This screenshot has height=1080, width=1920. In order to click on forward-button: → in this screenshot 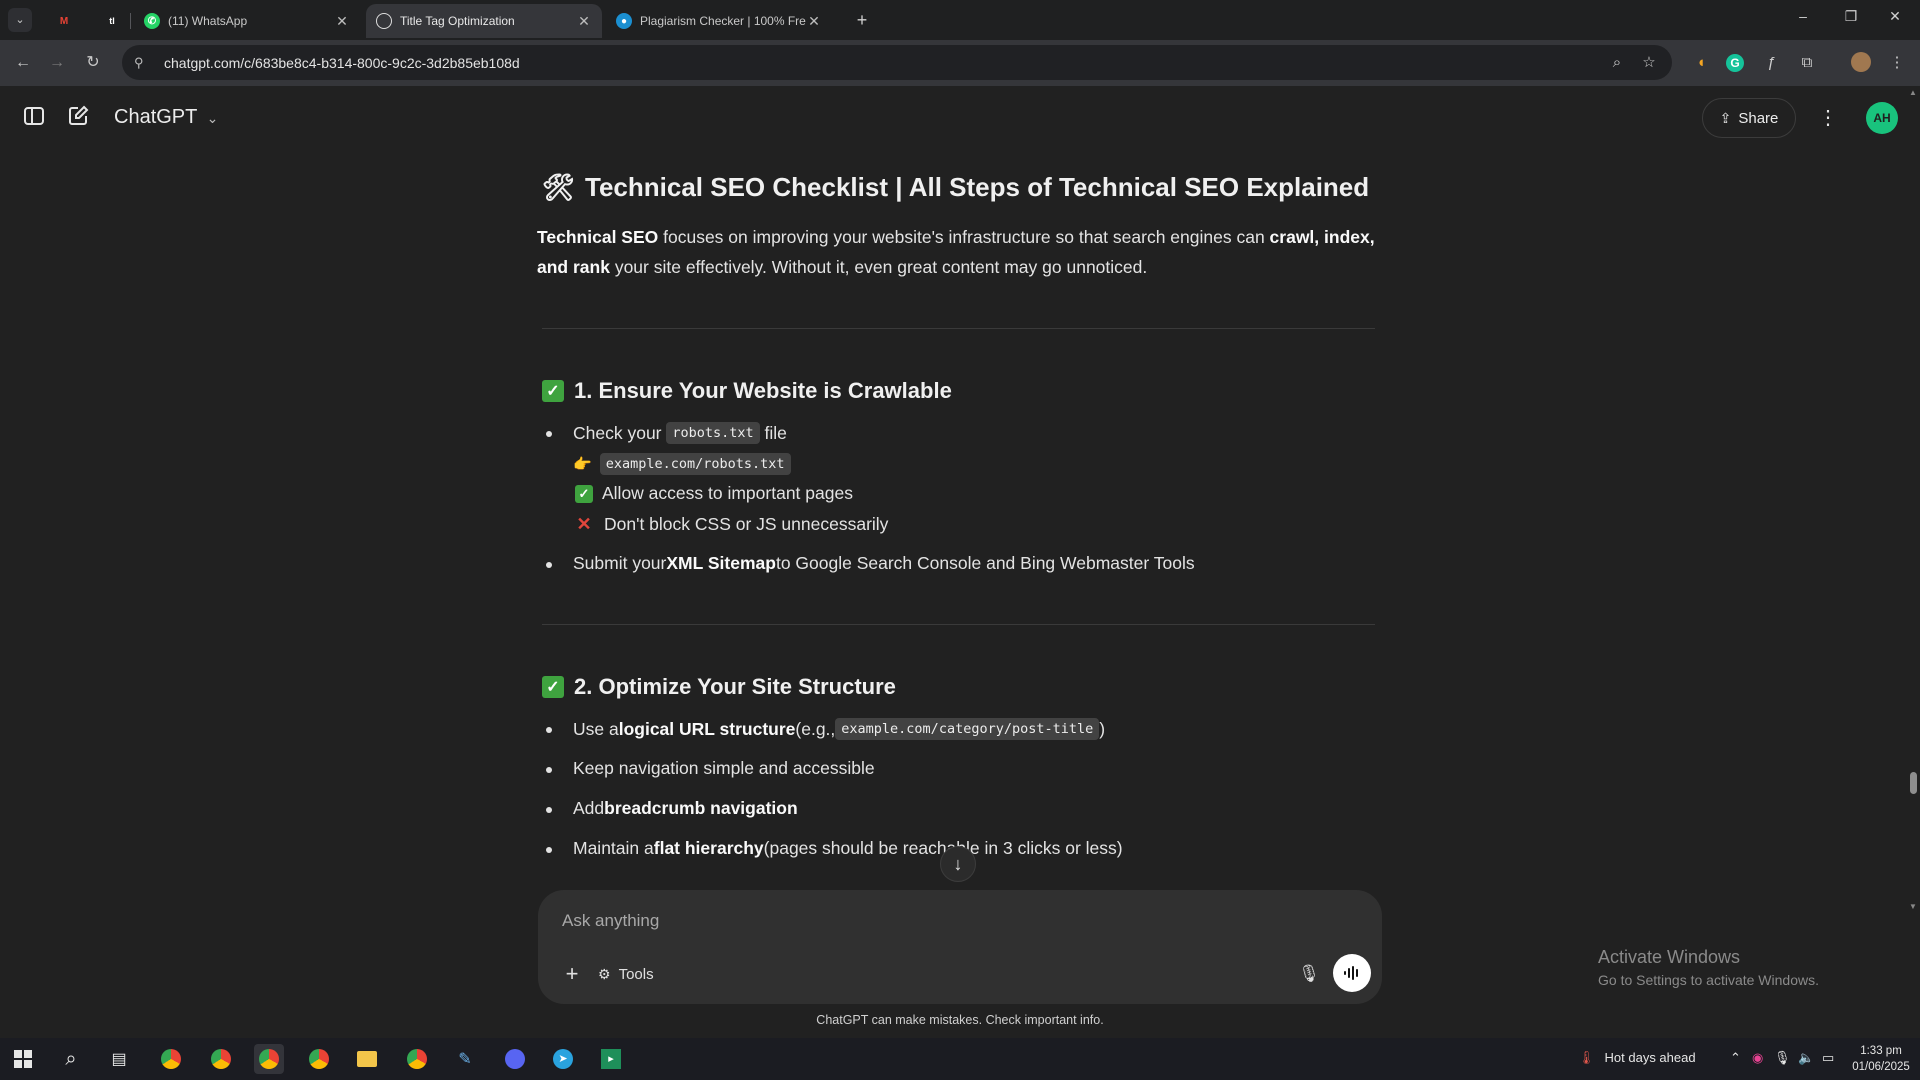, I will do `click(57, 63)`.